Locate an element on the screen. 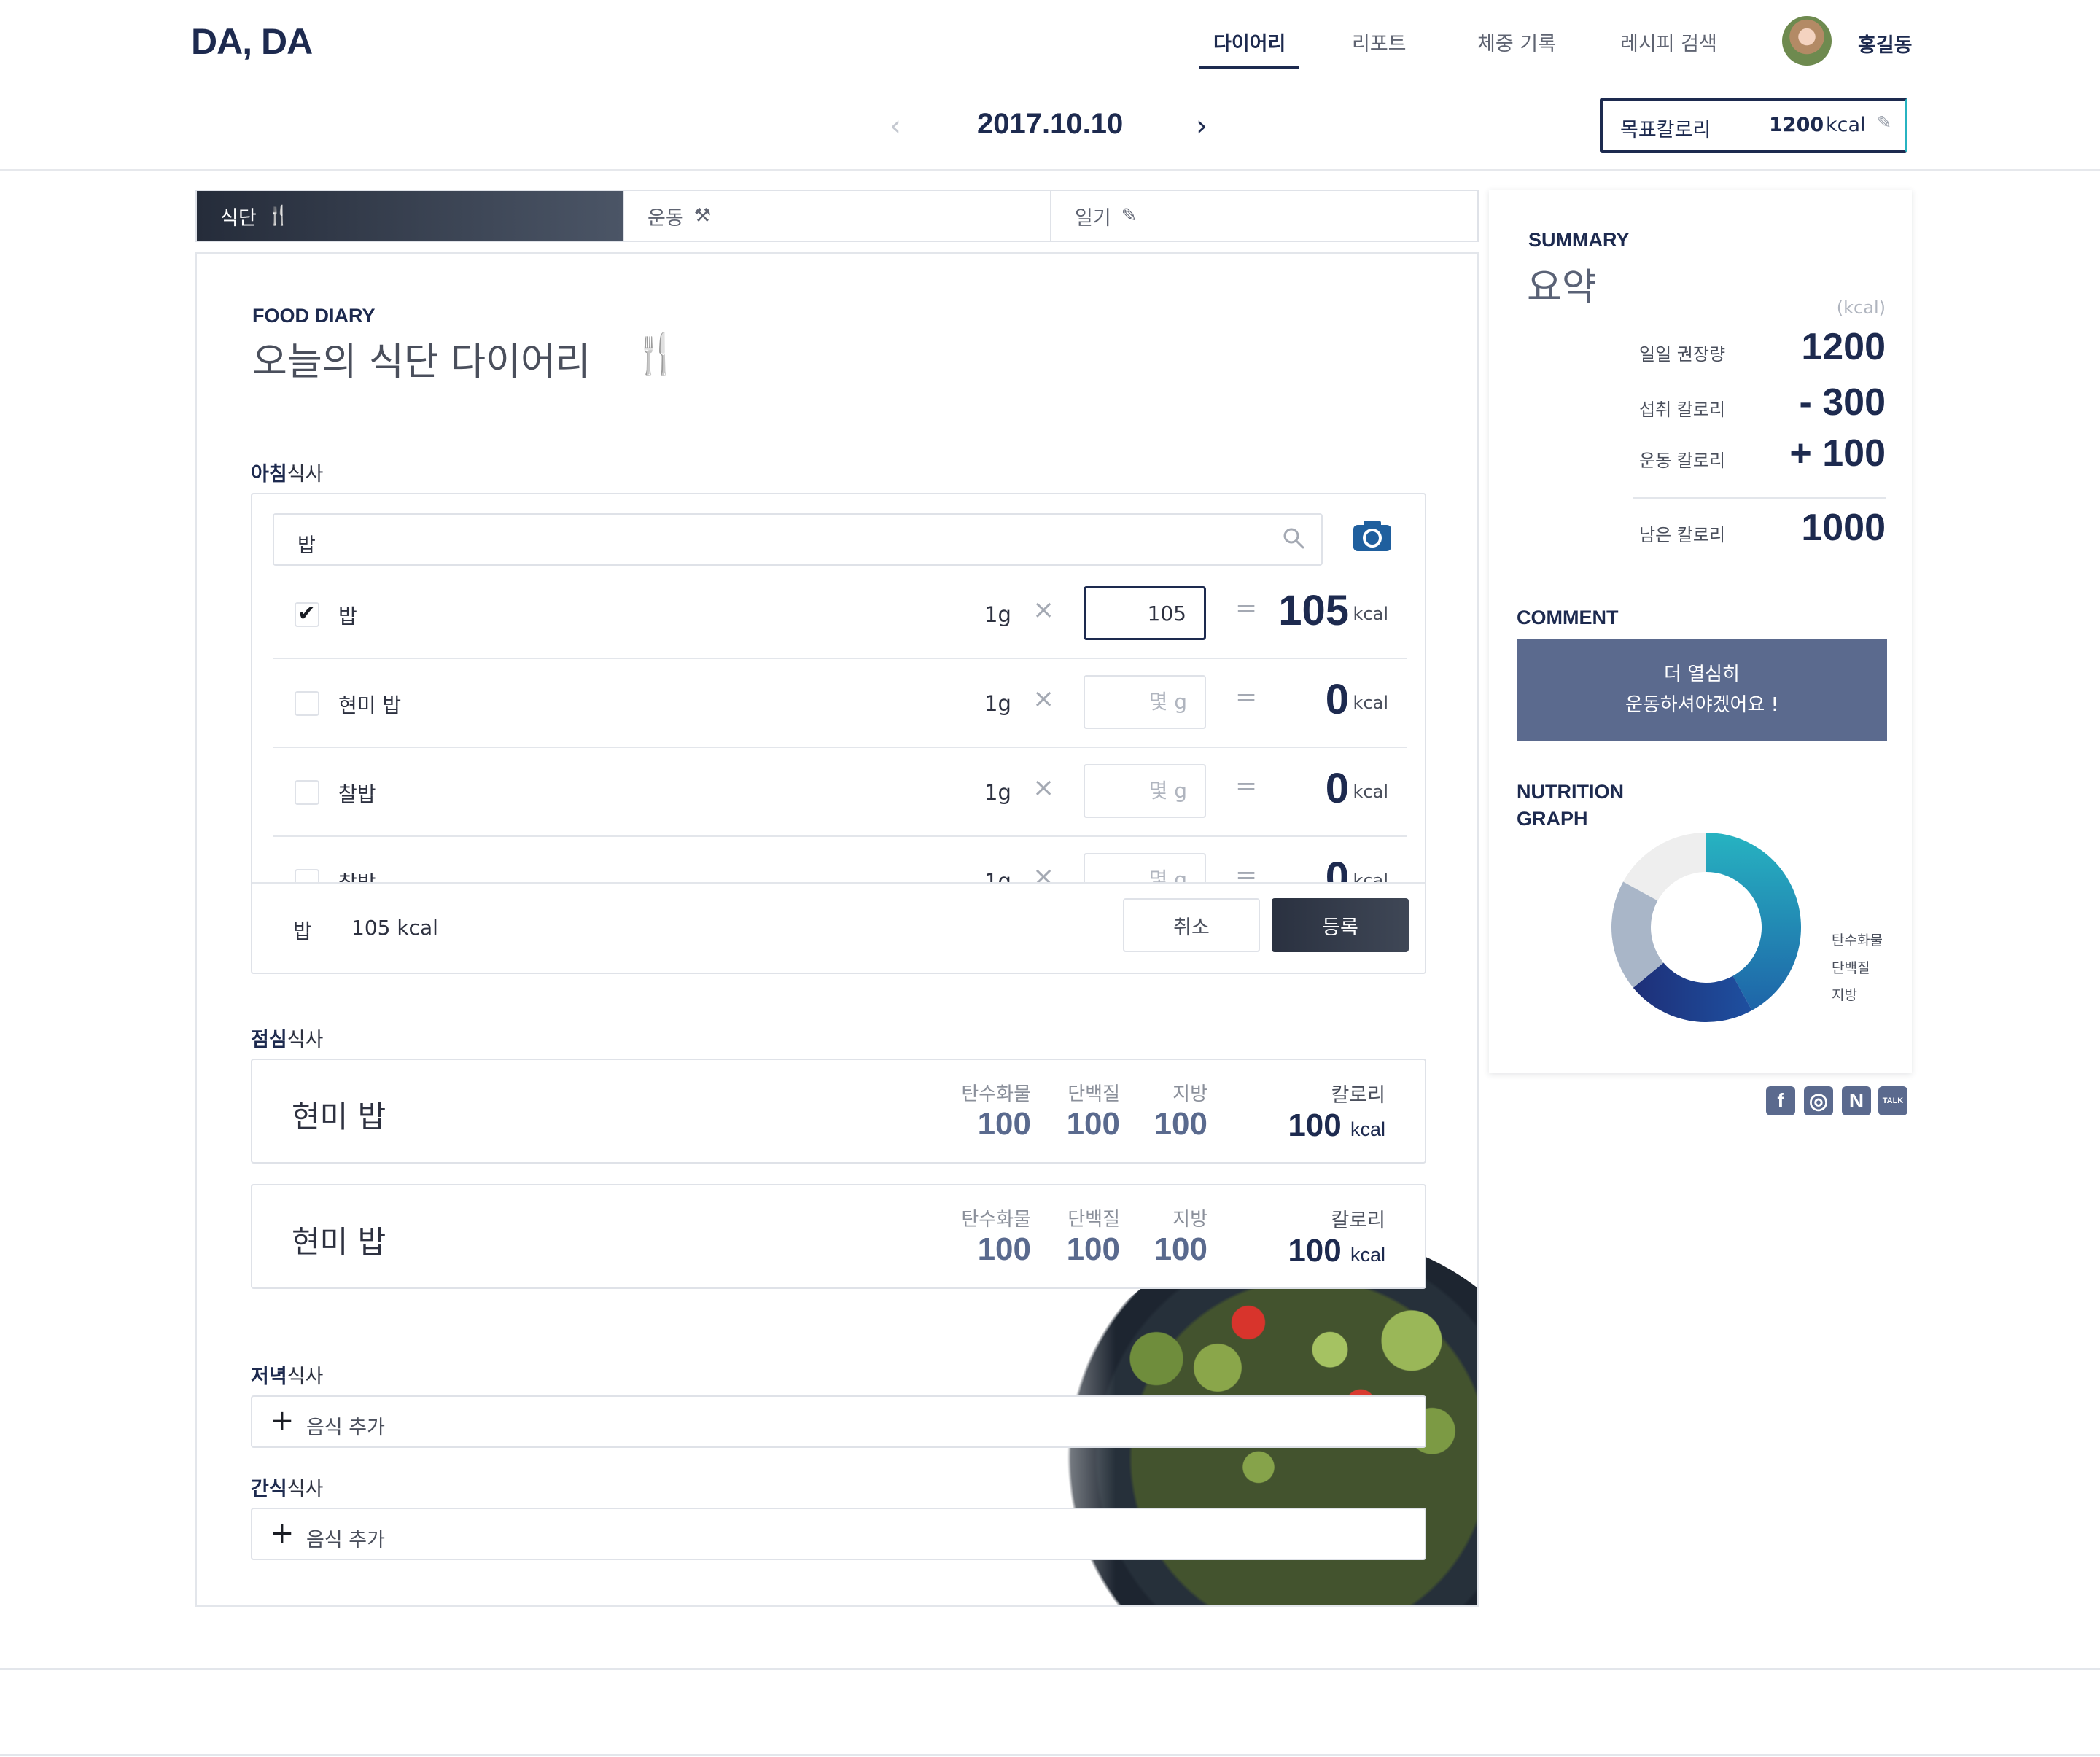 This screenshot has width=2100, height=1757. equals-icon: = is located at coordinates (1246, 786).